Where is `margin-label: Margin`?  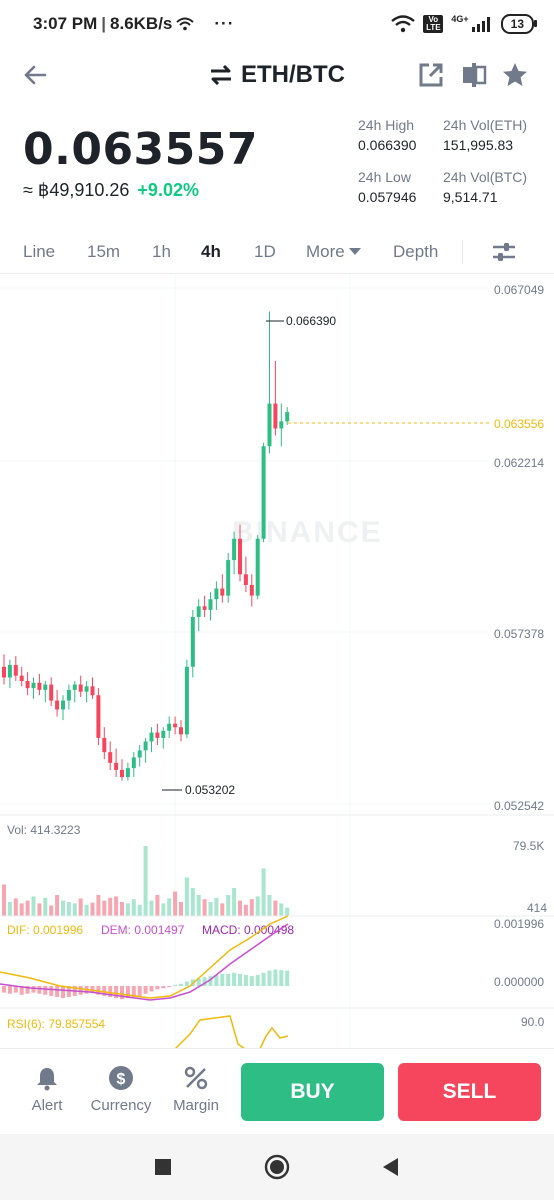
margin-label: Margin is located at coordinates (196, 1105).